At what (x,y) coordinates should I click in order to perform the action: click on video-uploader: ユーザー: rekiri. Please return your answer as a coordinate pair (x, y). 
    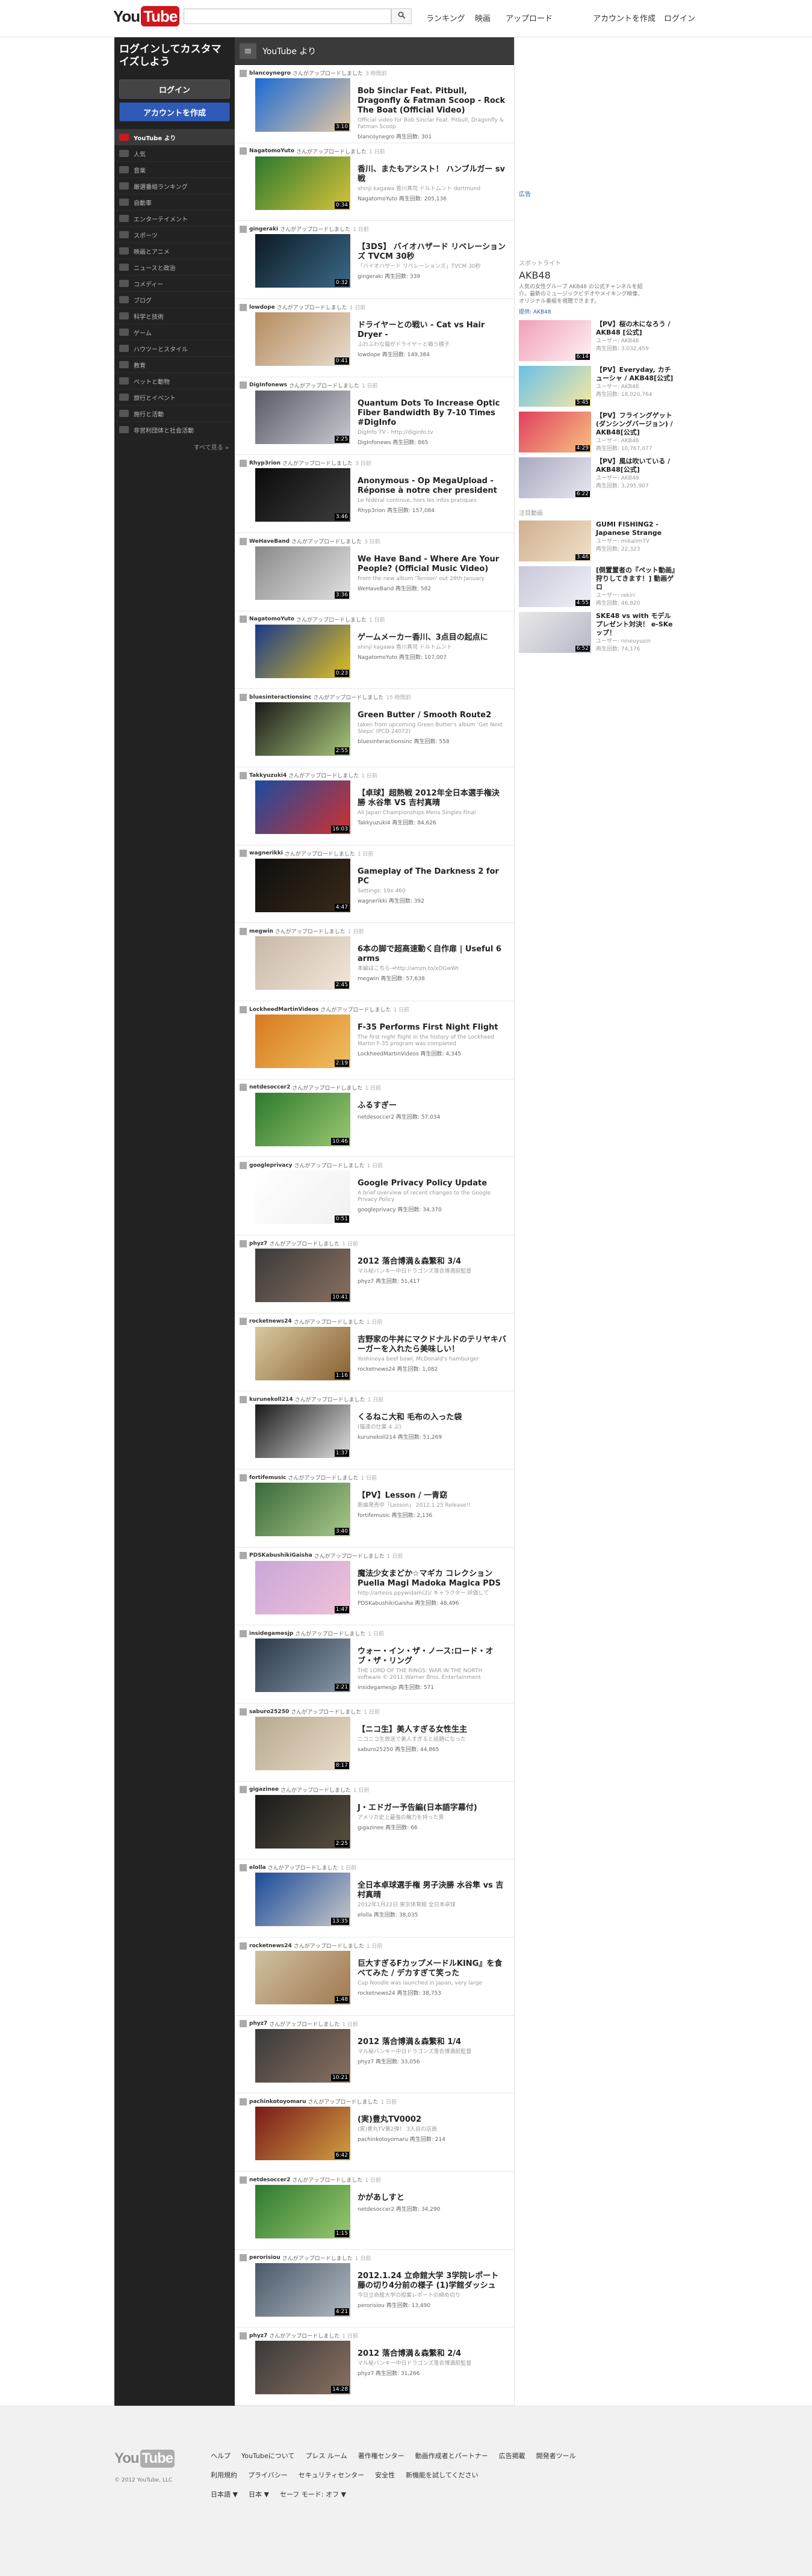
    Looking at the image, I should click on (635, 596).